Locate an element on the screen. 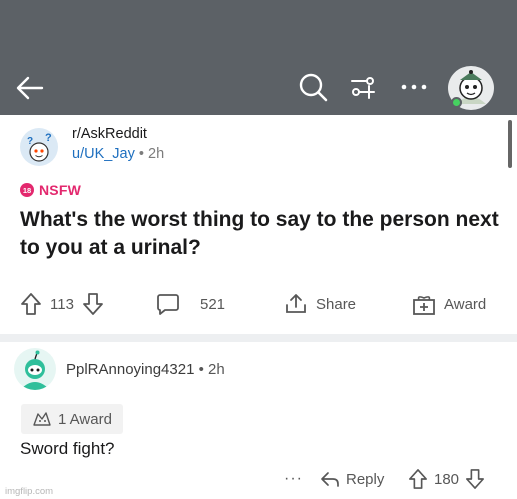 The width and height of the screenshot is (517, 499). subreddit-name: r/AskReddit is located at coordinates (109, 134).